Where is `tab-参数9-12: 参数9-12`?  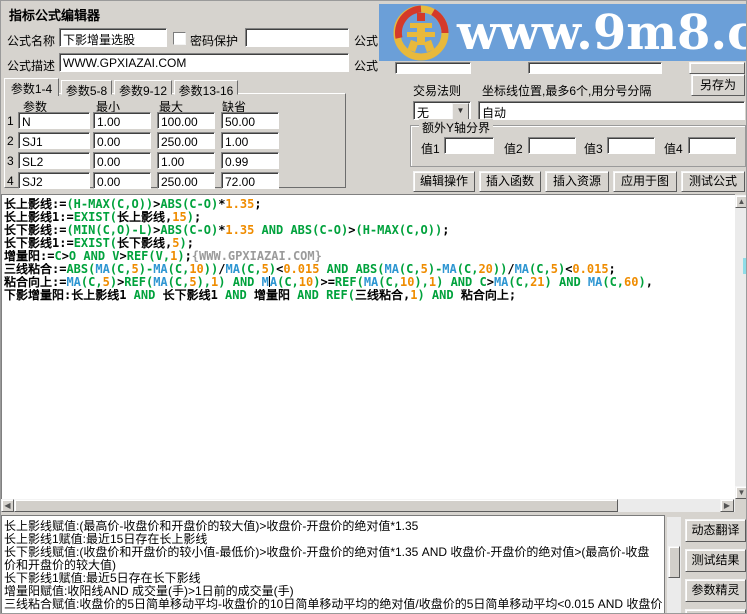
tab-参数9-12: 参数9-12 is located at coordinates (143, 89).